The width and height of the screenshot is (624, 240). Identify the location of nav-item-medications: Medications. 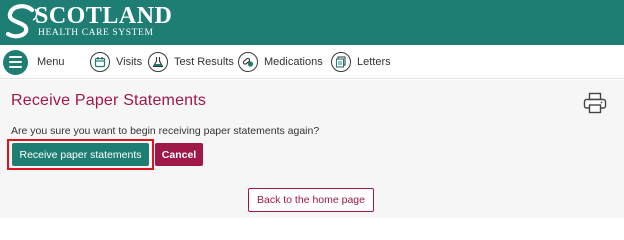
(280, 62).